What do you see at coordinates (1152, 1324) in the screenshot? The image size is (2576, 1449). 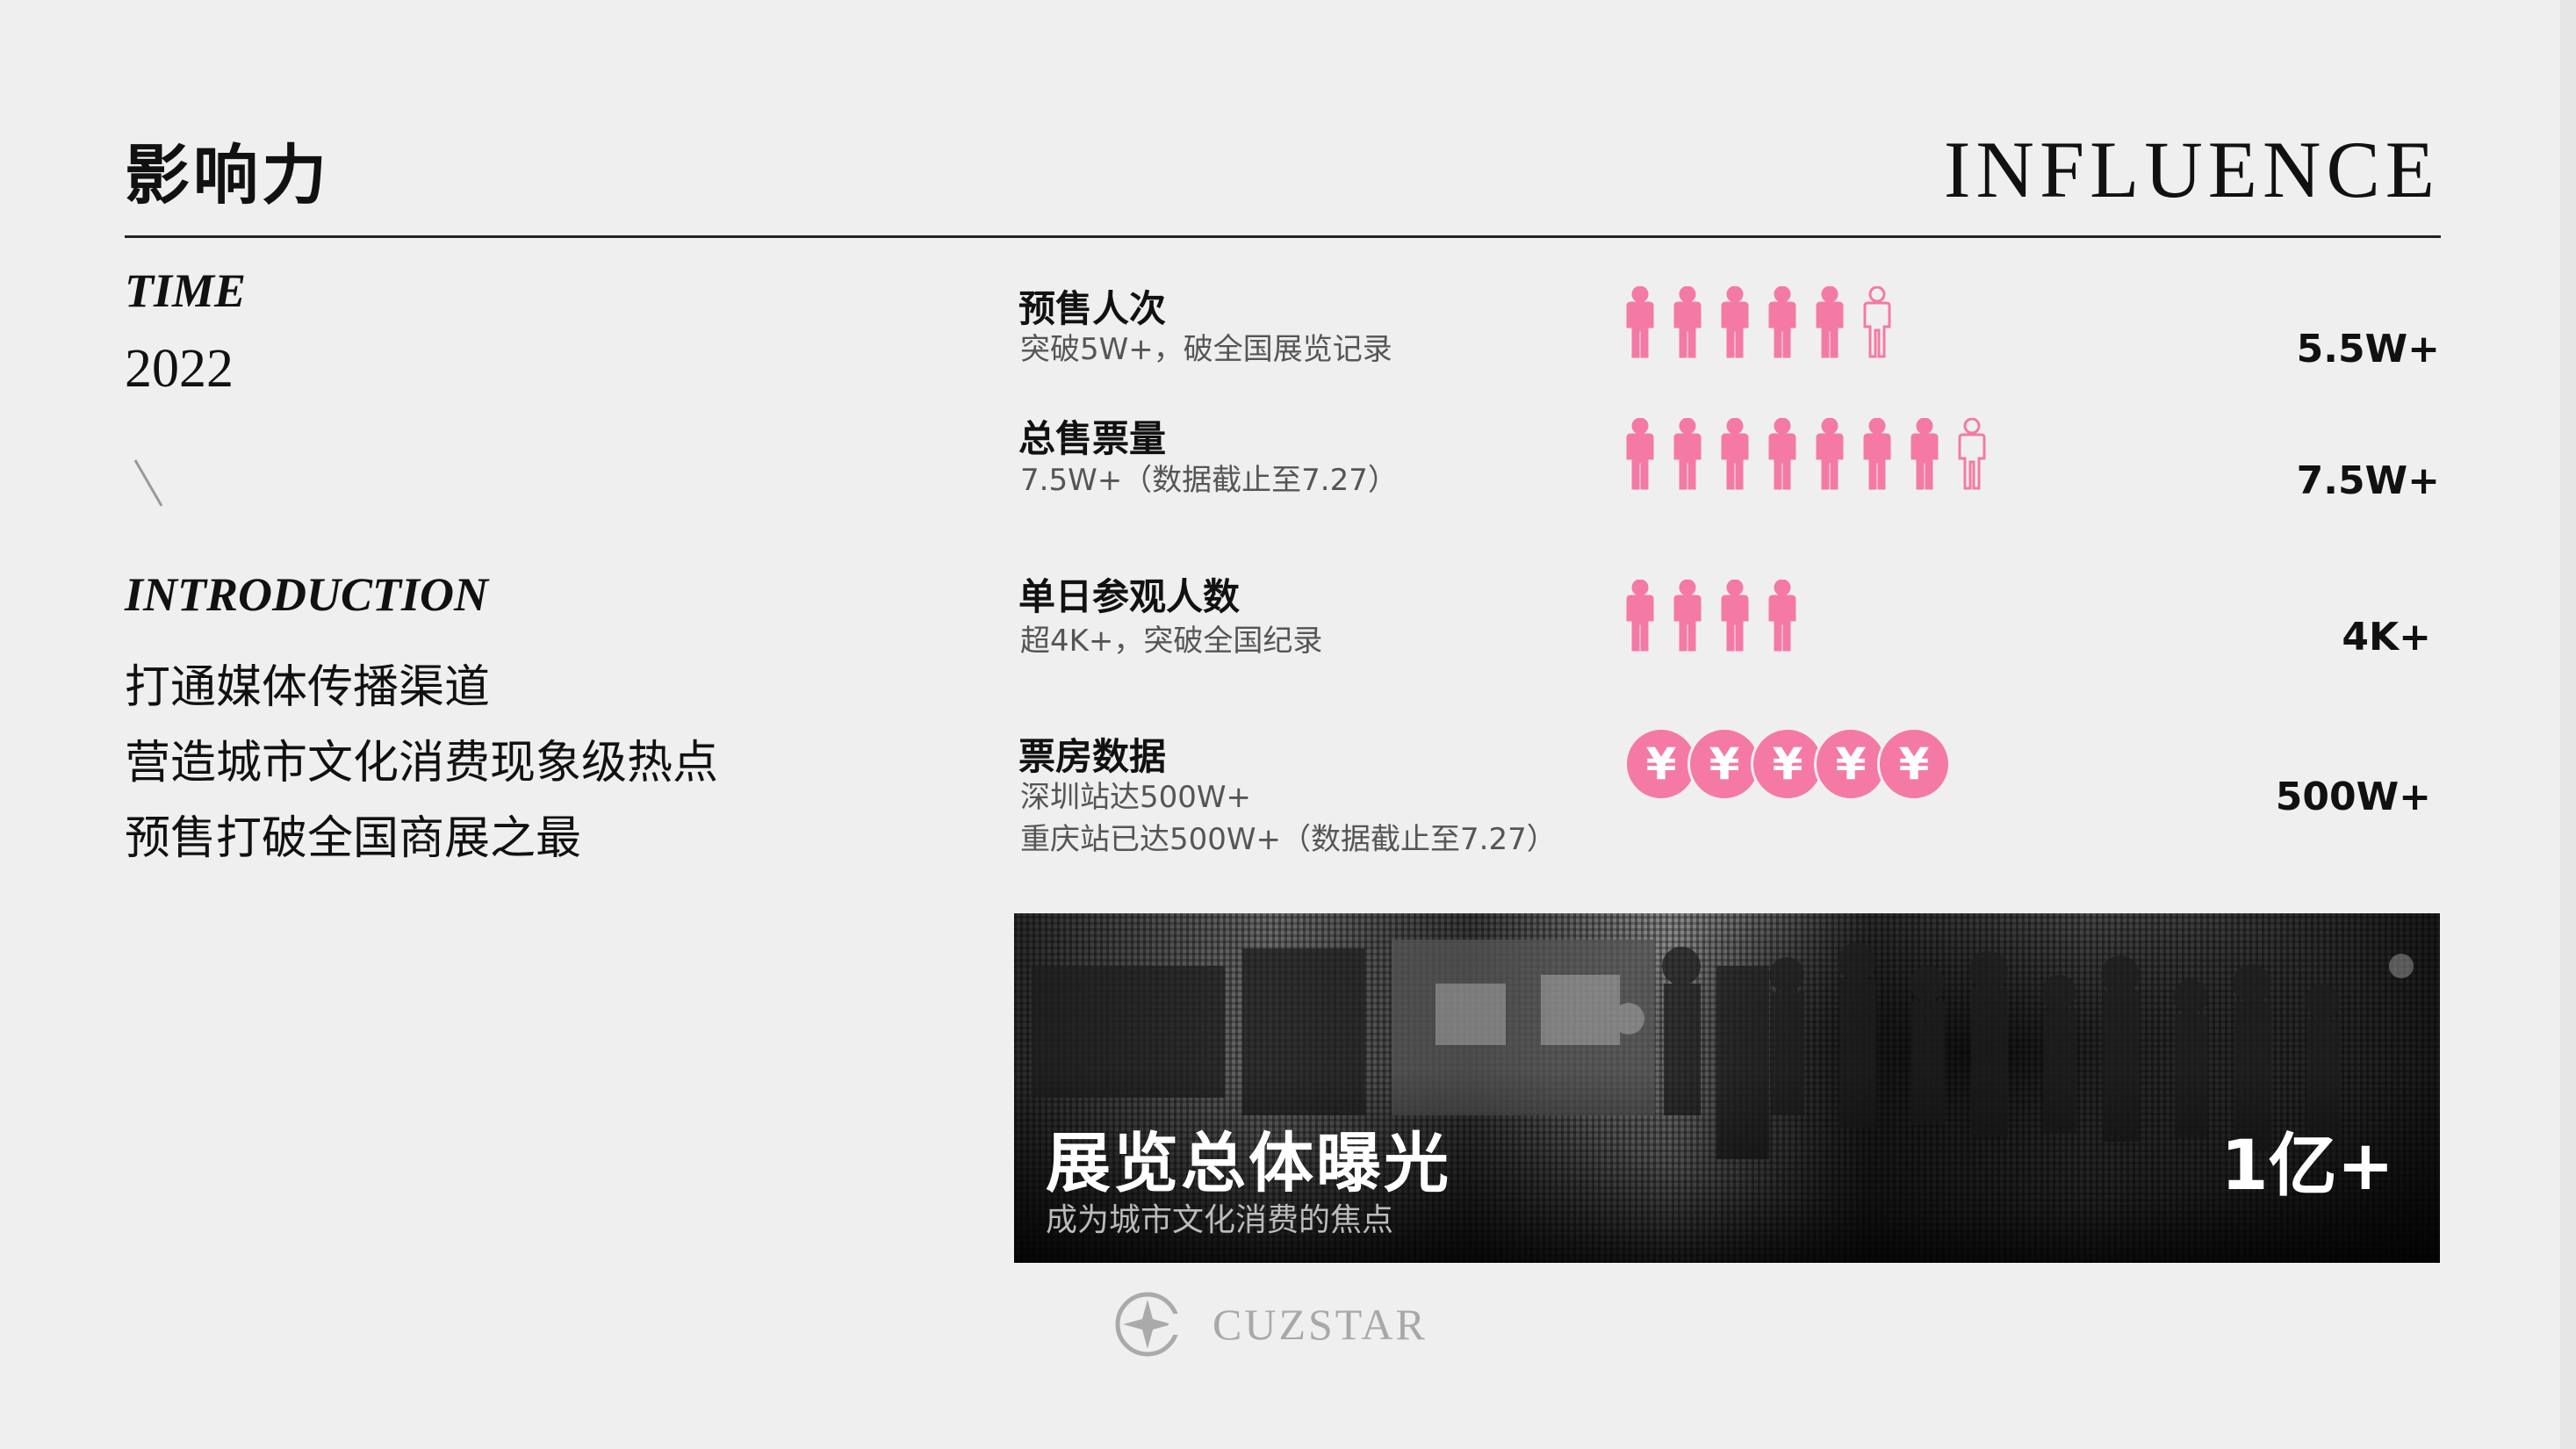 I see `star-compass-icon` at bounding box center [1152, 1324].